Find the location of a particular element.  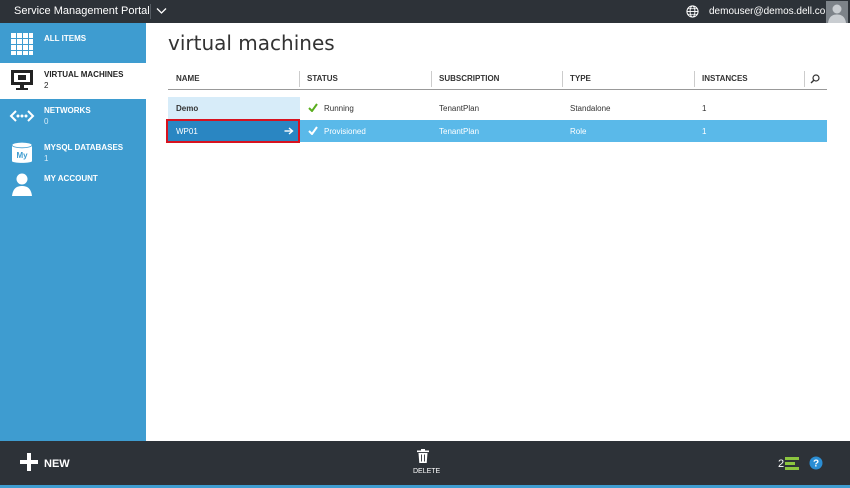

trash-icon is located at coordinates (423, 456).